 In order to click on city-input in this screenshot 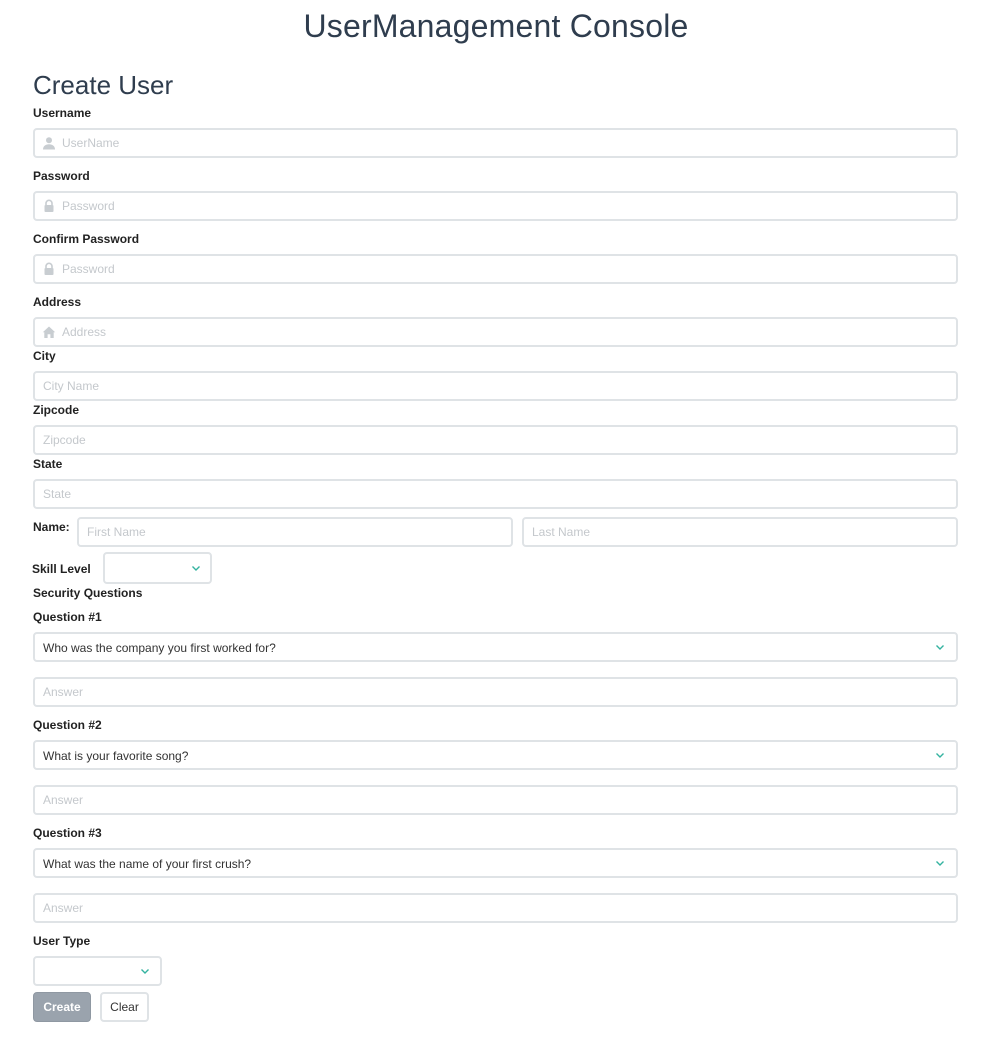, I will do `click(495, 386)`.